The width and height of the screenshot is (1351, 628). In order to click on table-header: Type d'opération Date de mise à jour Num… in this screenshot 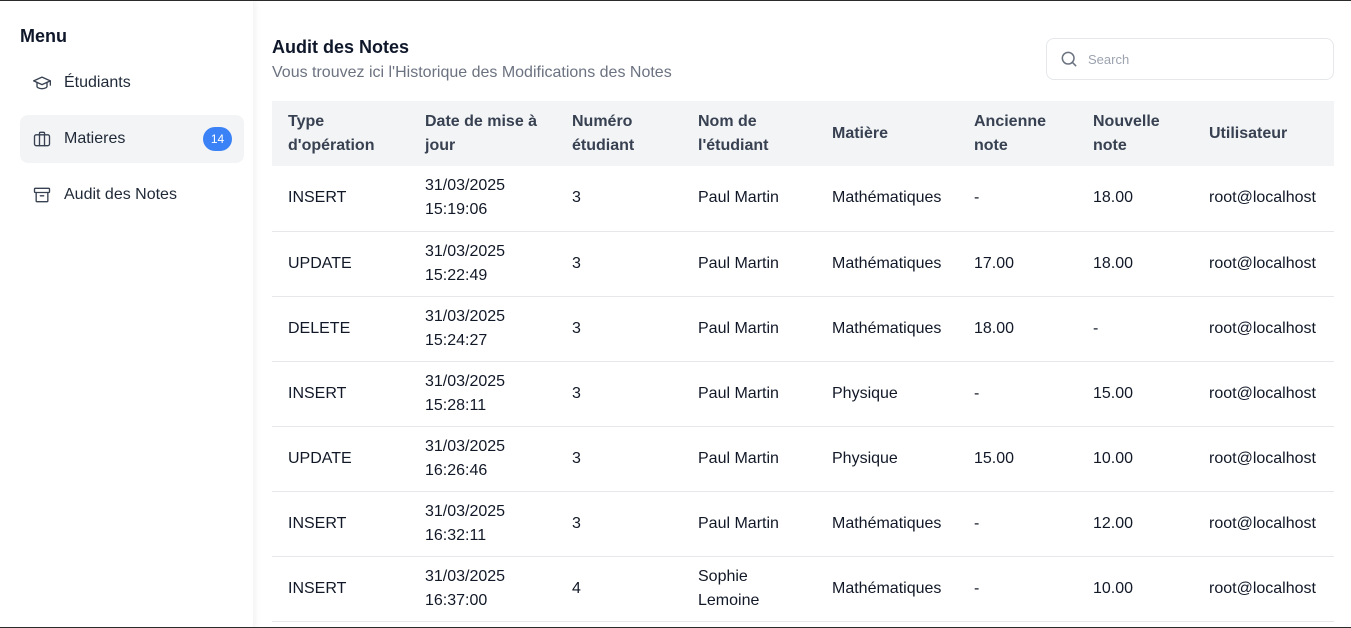, I will do `click(803, 133)`.